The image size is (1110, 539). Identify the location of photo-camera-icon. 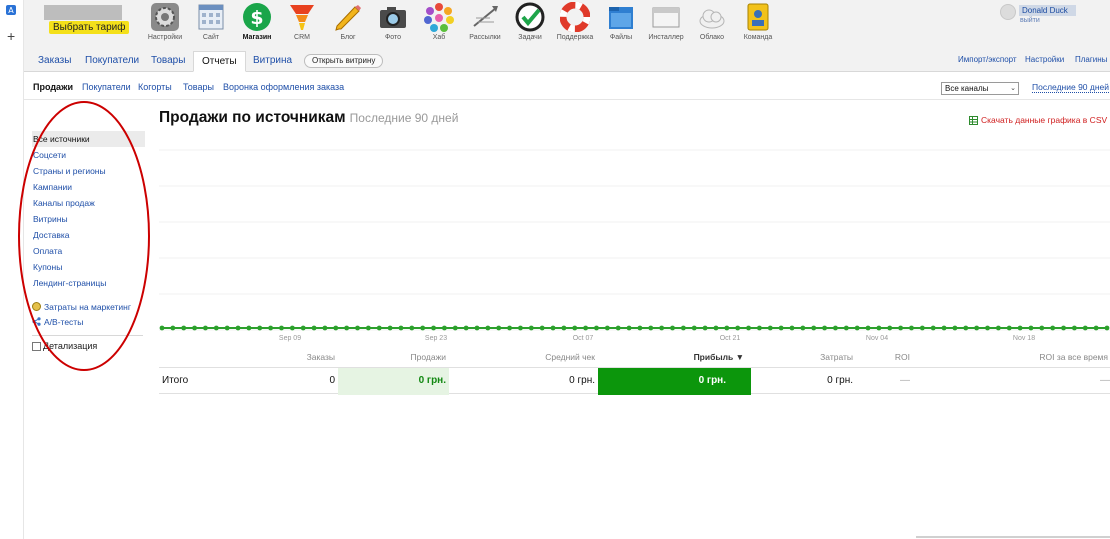
(393, 17).